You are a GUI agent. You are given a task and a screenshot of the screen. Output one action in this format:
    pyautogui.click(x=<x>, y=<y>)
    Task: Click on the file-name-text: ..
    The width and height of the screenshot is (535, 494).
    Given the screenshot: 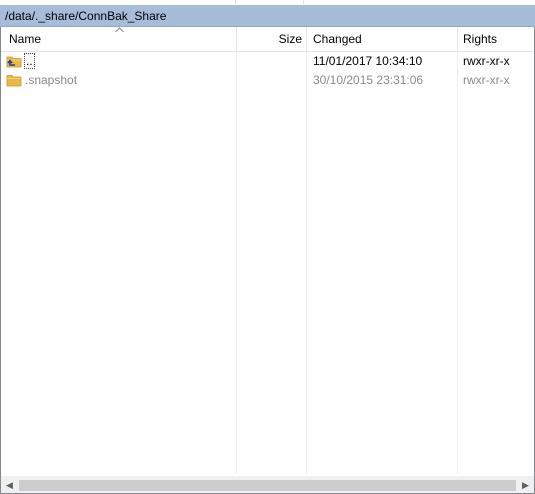 What is the action you would take?
    pyautogui.click(x=29, y=61)
    